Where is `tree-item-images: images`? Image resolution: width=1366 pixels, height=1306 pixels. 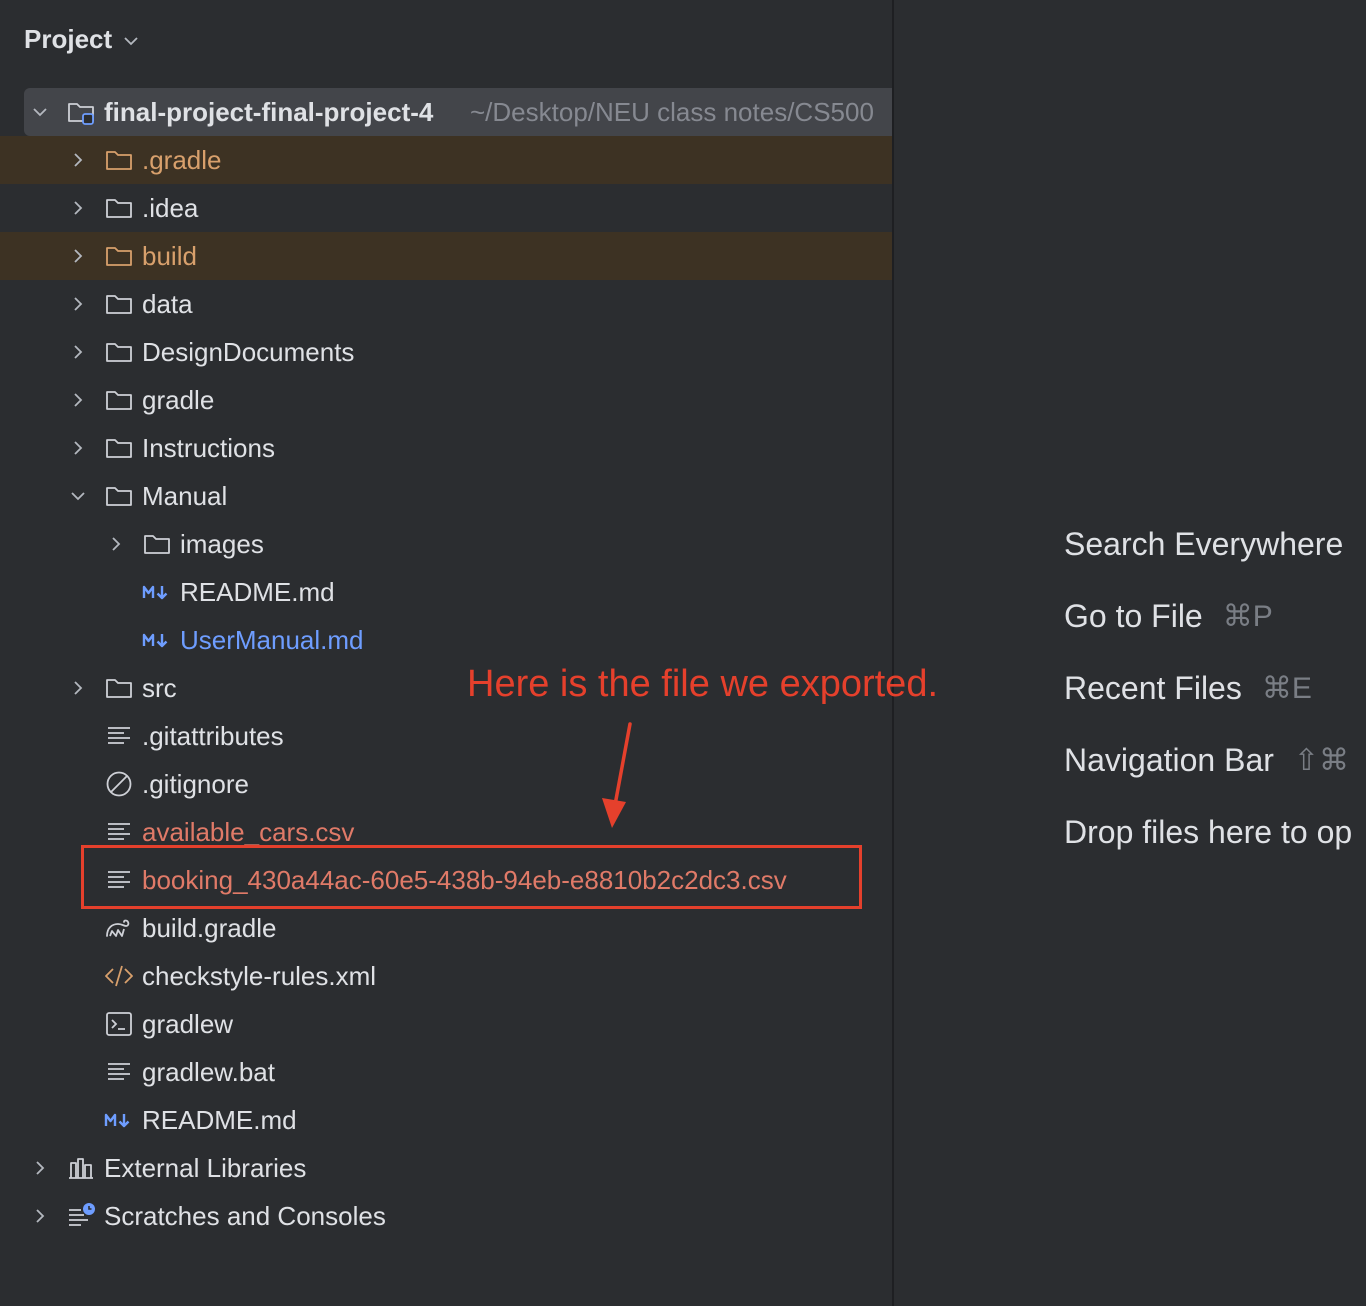 tree-item-images: images is located at coordinates (446, 544).